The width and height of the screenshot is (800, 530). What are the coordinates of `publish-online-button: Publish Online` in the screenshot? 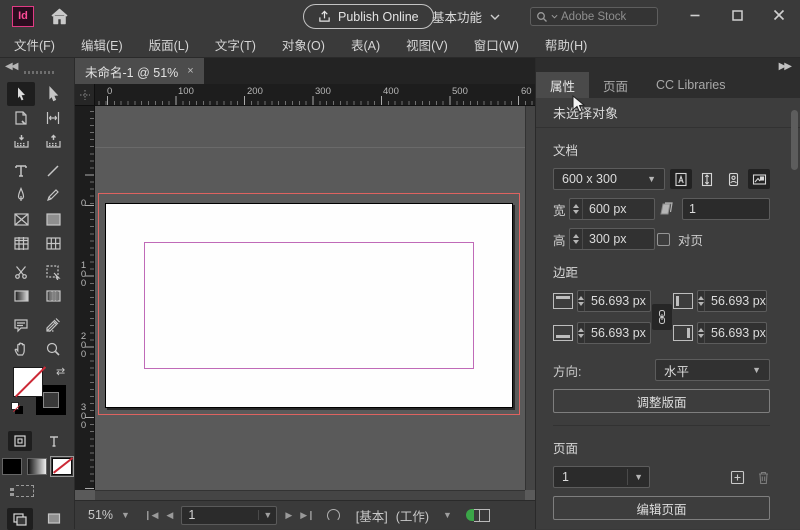 It's located at (368, 16).